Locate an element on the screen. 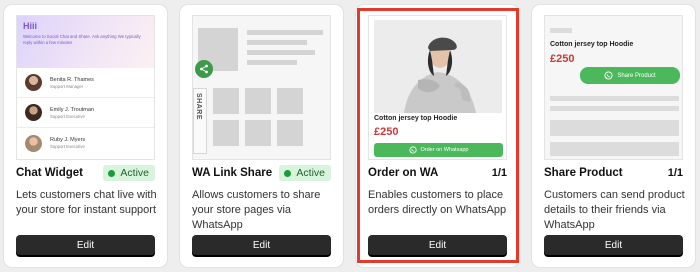 The width and height of the screenshot is (700, 272). card-title: Chat Widget is located at coordinates (49, 173).